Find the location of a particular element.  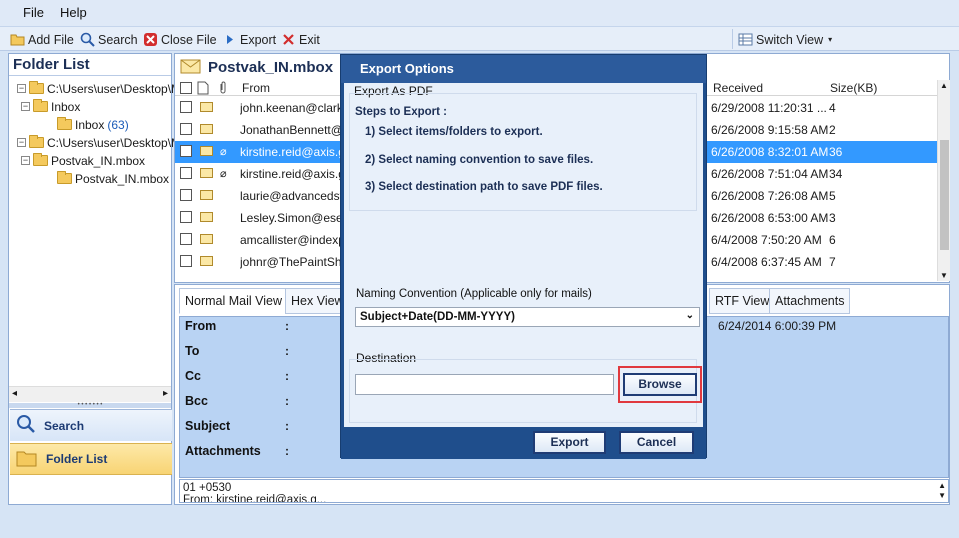

tree-node-path-2: − C:\Users\user\Desktop\M is located at coordinates (99, 142).